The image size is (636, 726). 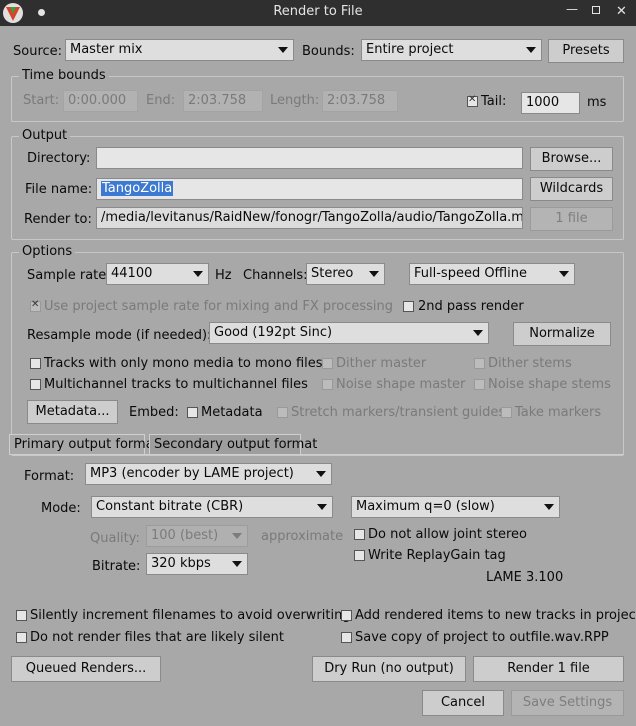 What do you see at coordinates (550, 103) in the screenshot?
I see `tail-field: 1000` at bounding box center [550, 103].